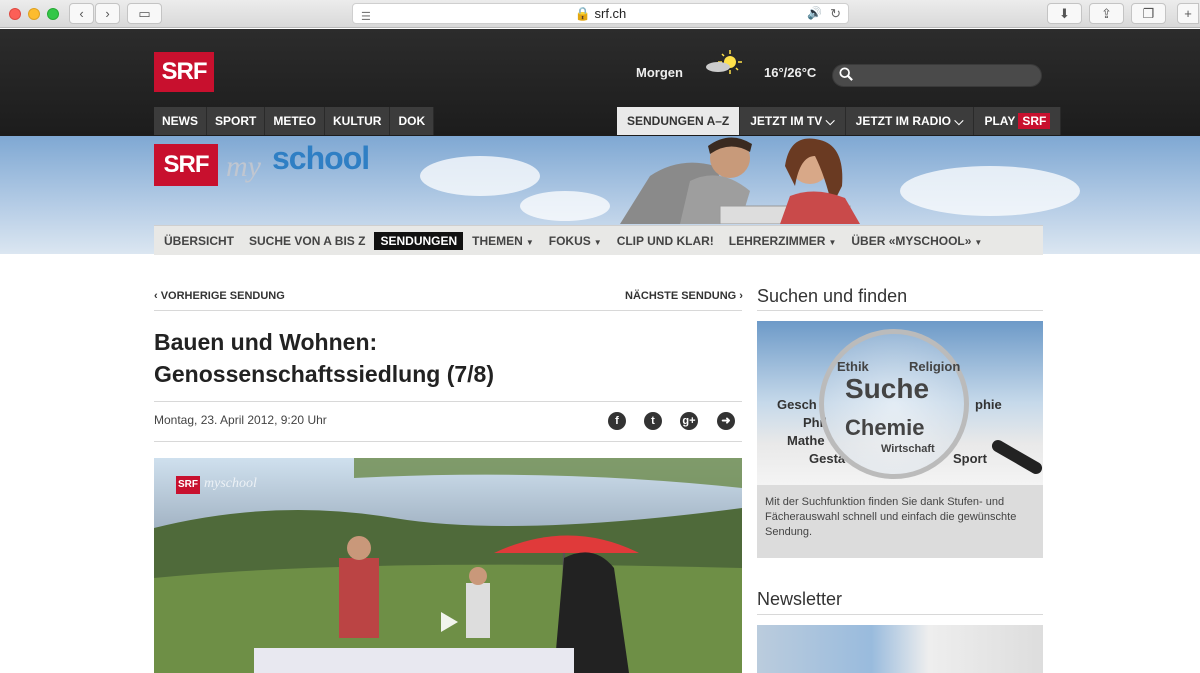 This screenshot has height=673, width=1200. I want to click on word-phie: phie, so click(988, 404).